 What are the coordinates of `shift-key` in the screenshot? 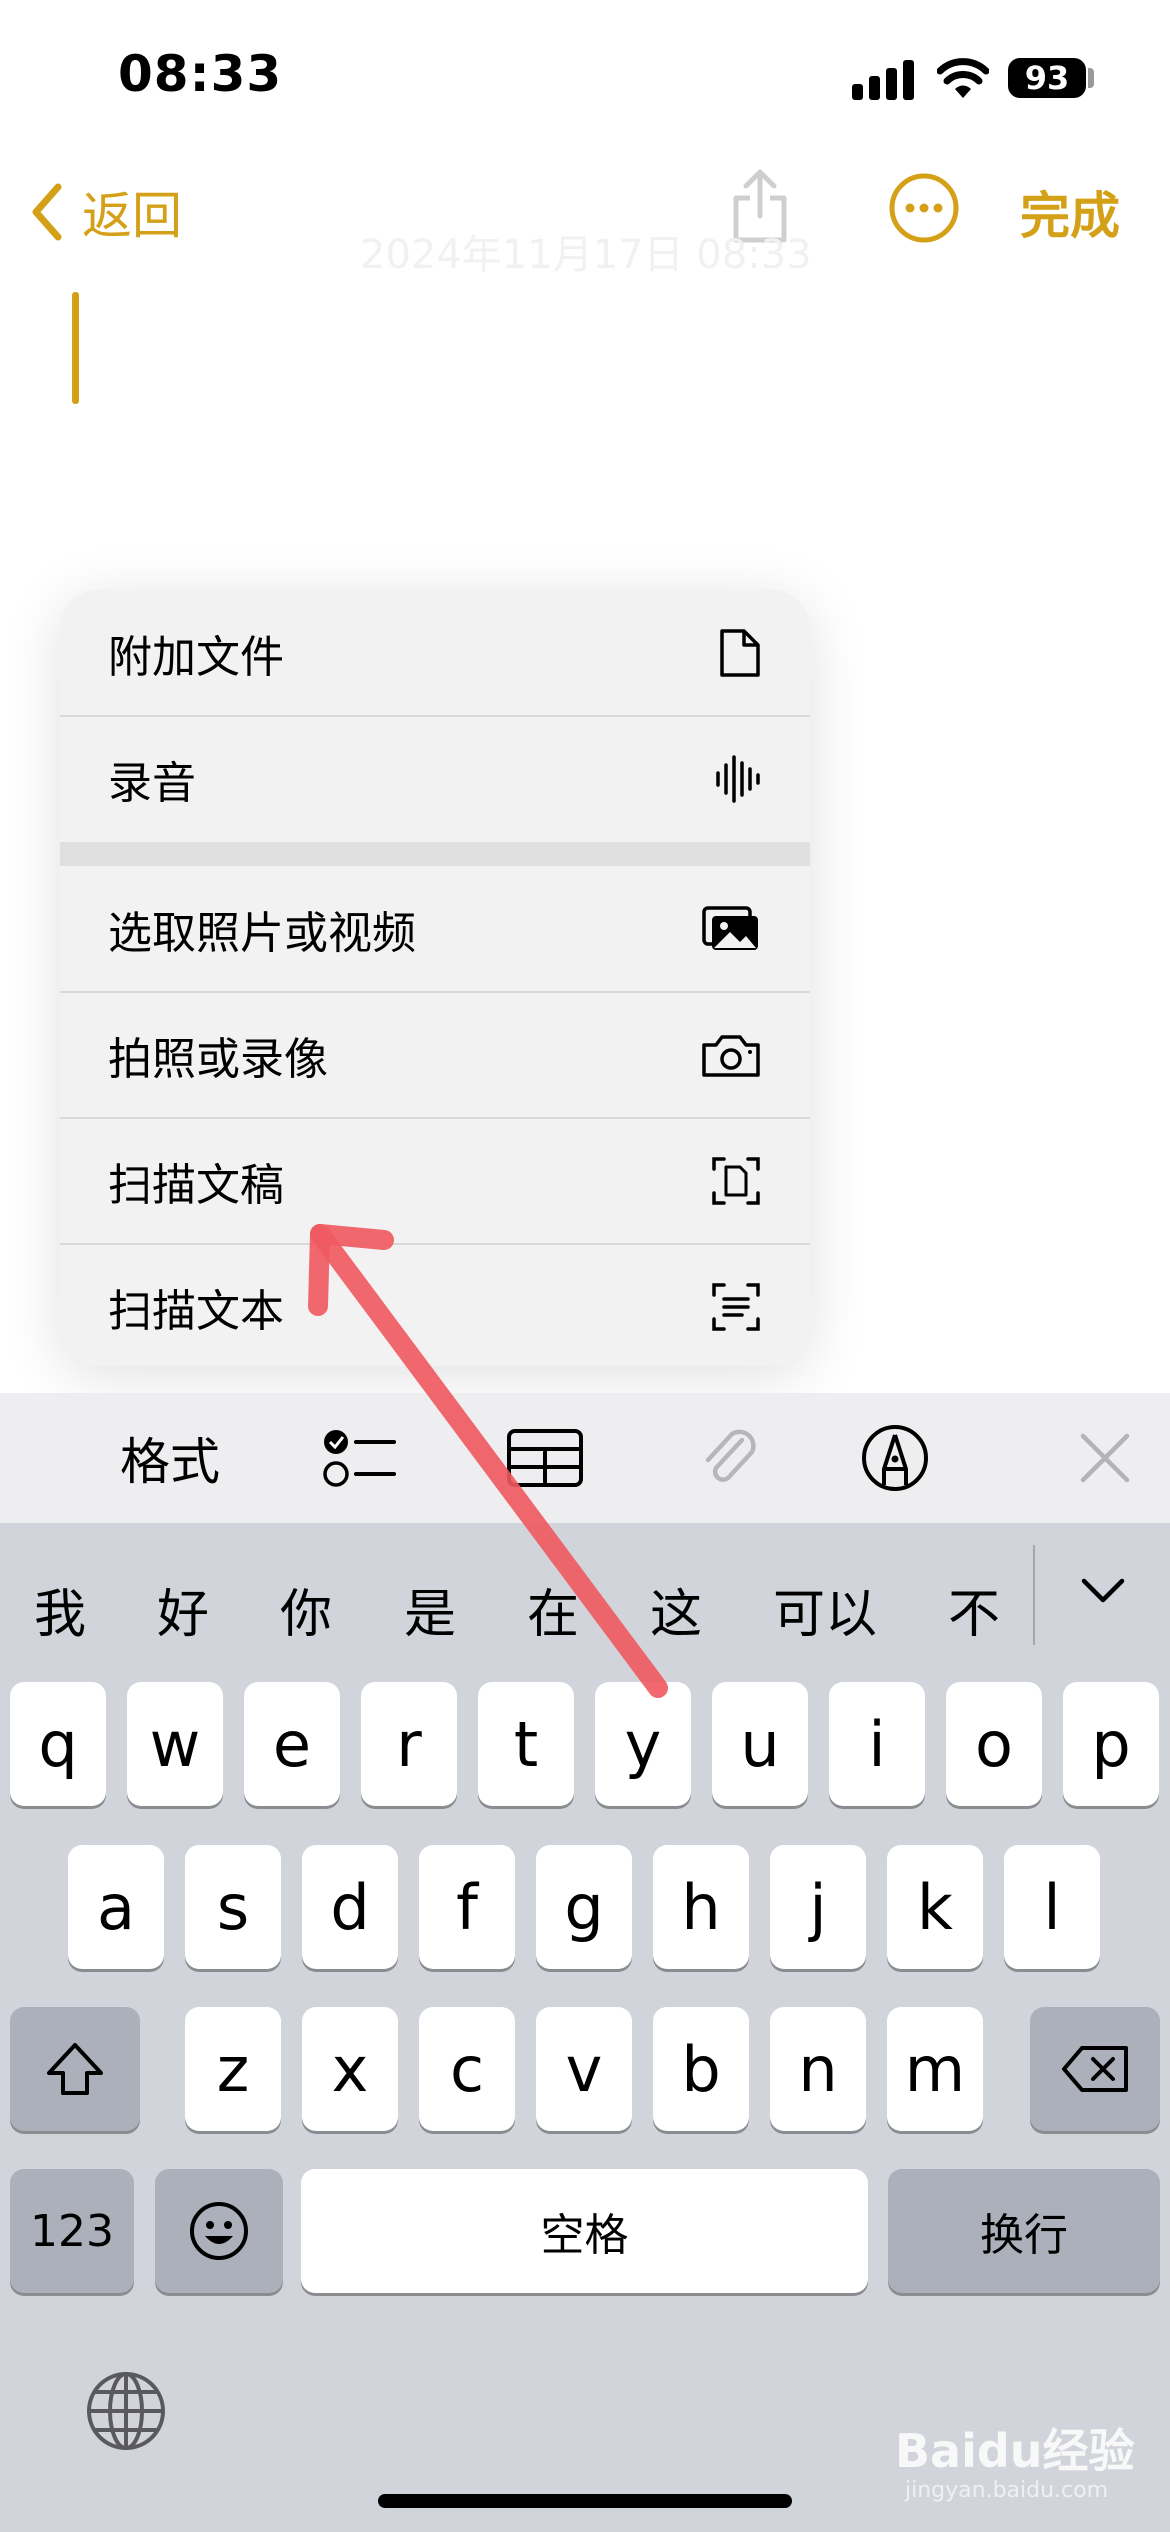 It's located at (75, 2069).